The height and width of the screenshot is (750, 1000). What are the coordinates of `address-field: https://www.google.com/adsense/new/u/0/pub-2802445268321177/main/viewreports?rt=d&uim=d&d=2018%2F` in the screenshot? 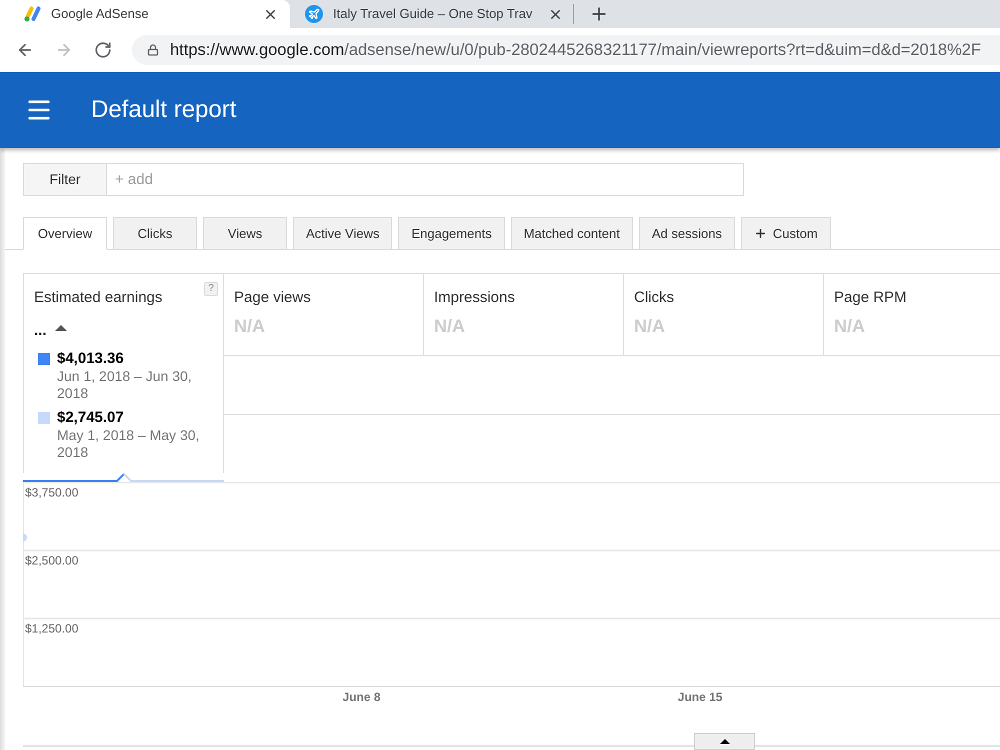 It's located at (566, 50).